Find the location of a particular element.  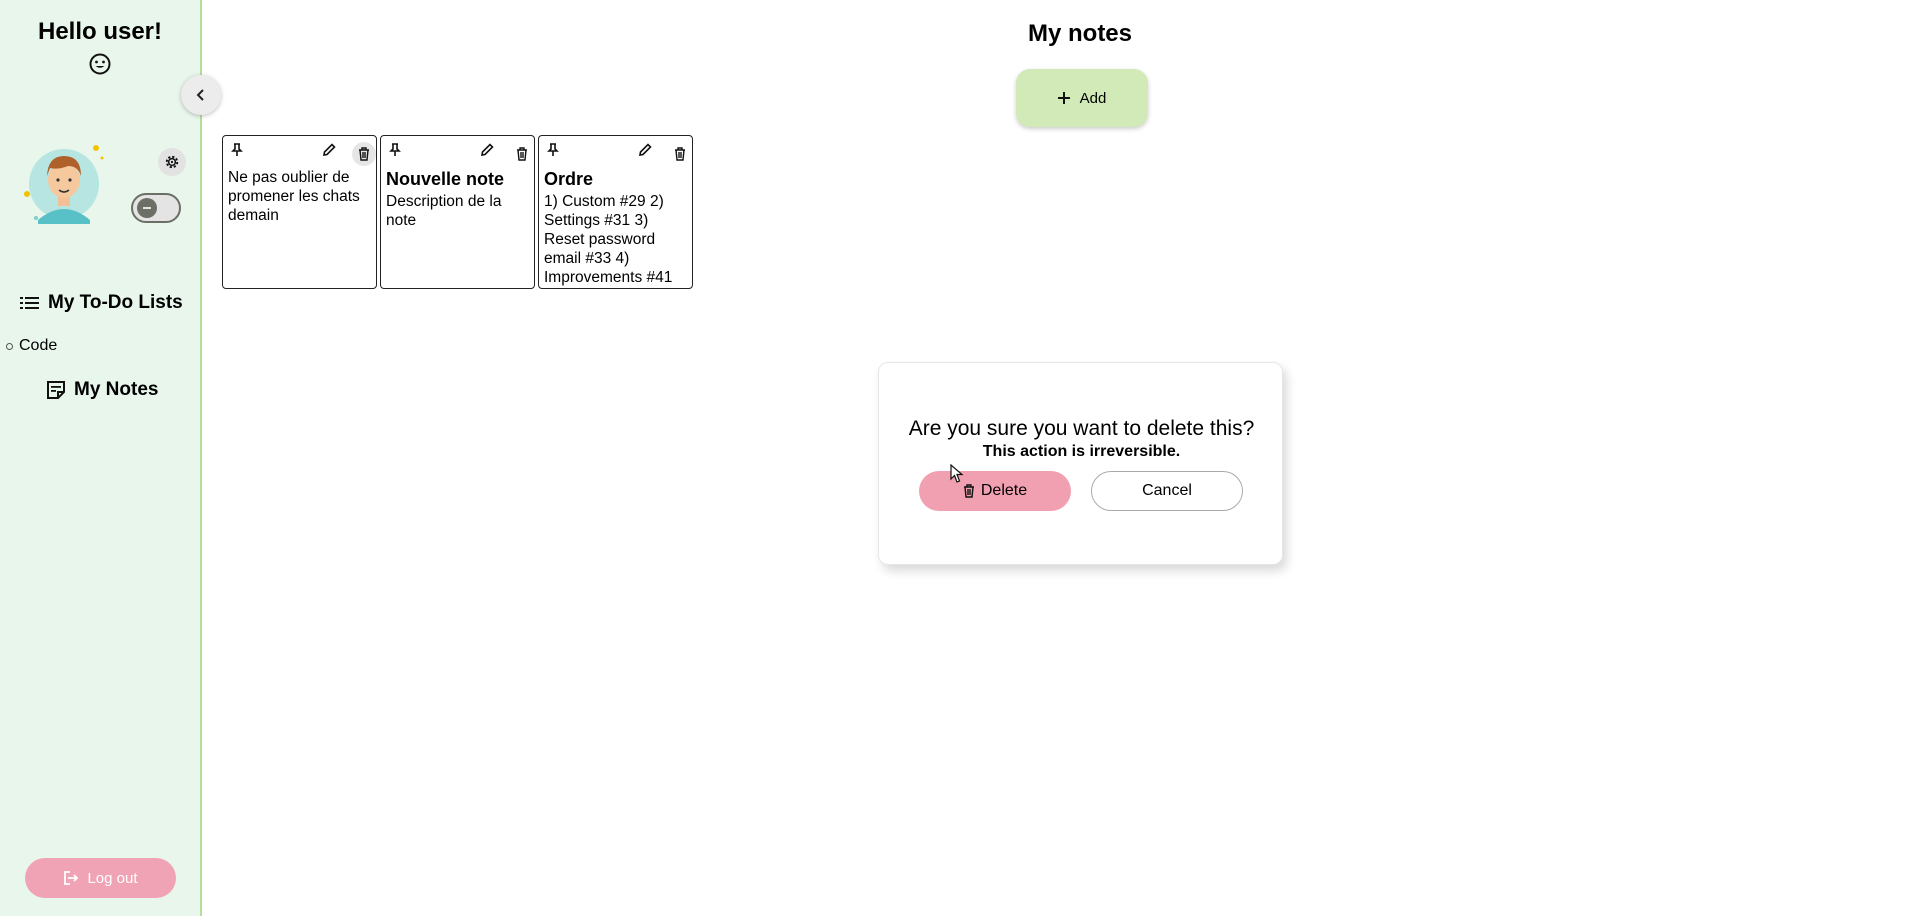

collapse-sidebar-button is located at coordinates (201, 95).